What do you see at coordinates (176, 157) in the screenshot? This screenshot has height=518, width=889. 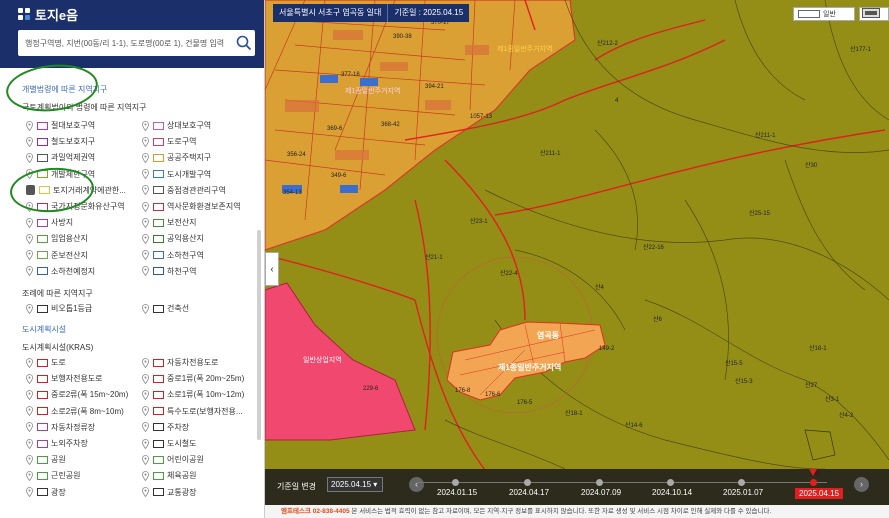 I see `layer-item: 공공주택지구` at bounding box center [176, 157].